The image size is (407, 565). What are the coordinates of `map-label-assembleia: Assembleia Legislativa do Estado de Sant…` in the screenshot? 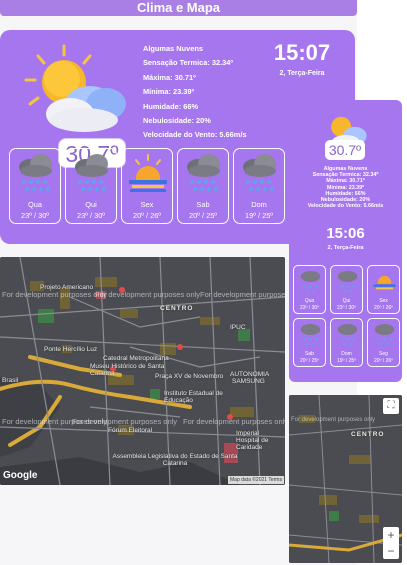 It's located at (175, 460).